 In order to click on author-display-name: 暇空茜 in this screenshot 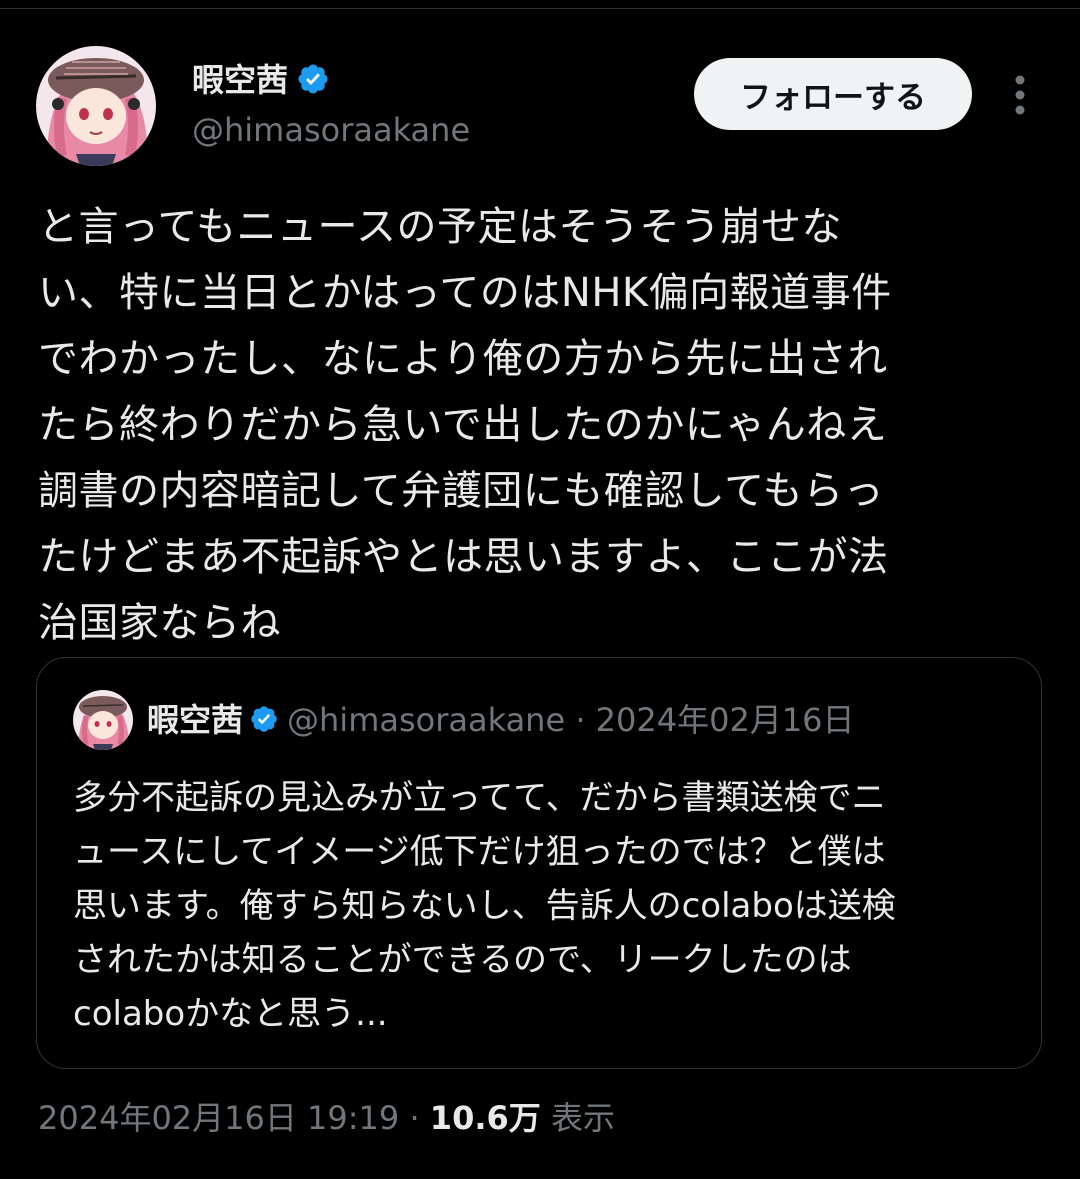, I will do `click(261, 80)`.